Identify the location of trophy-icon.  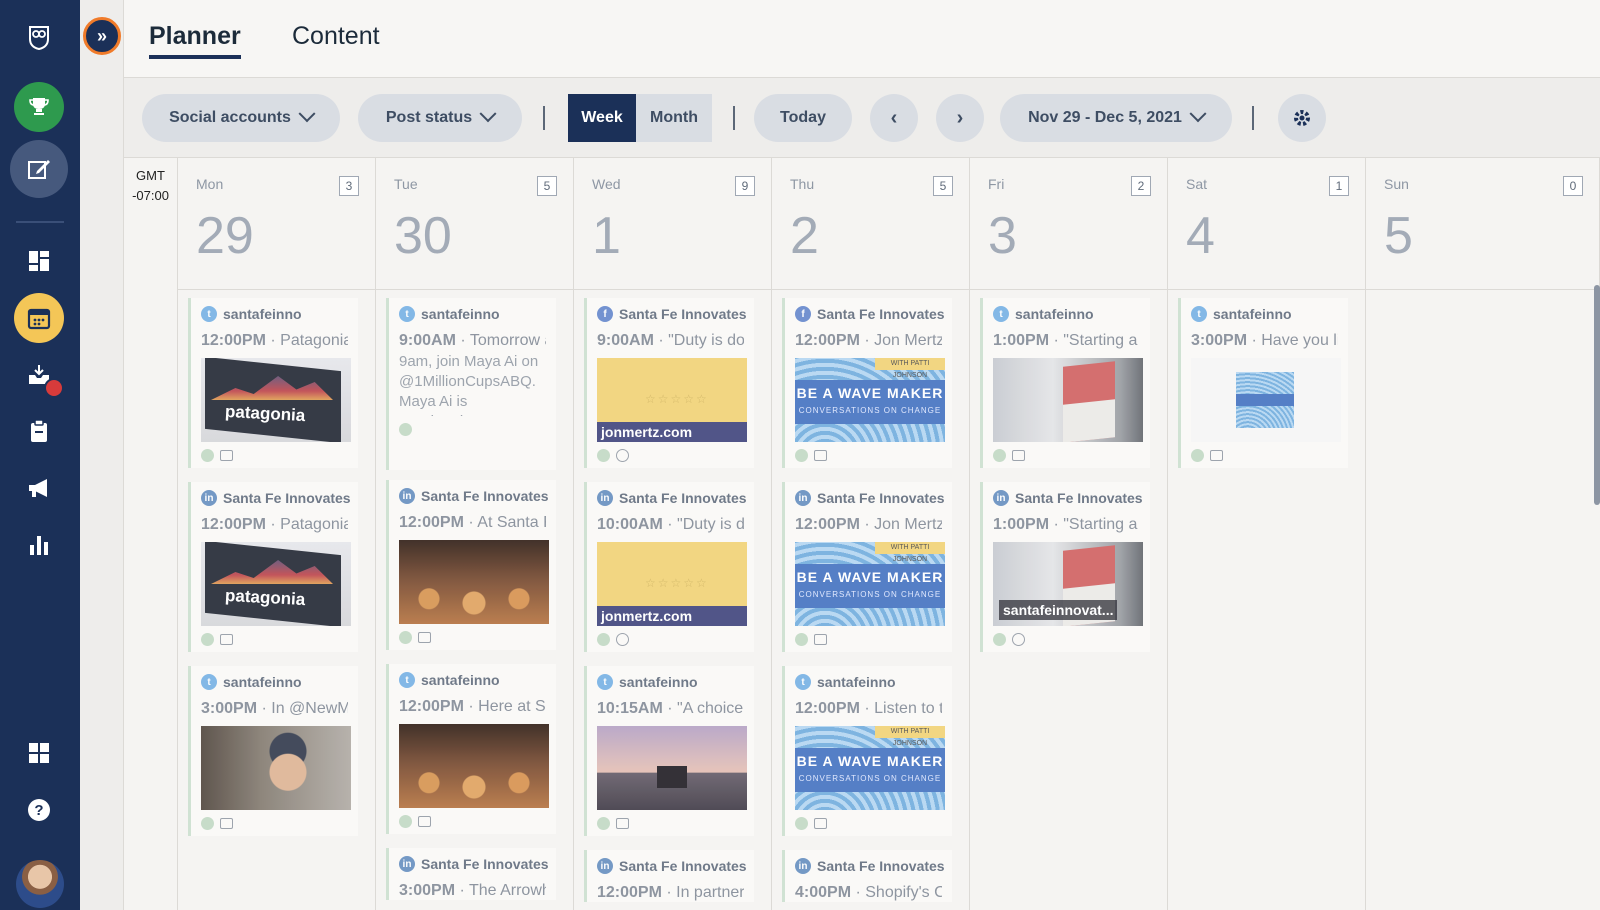
(39, 107).